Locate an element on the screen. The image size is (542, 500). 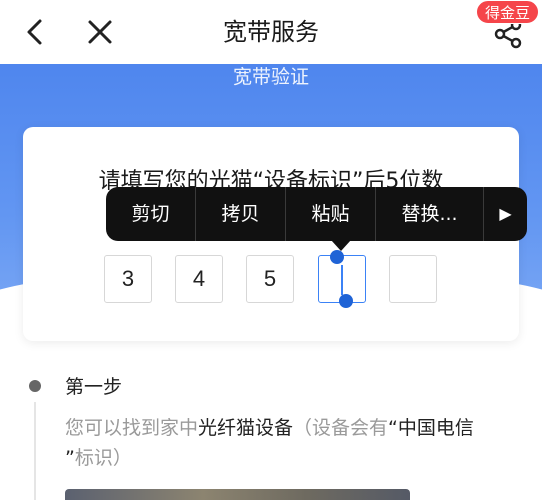
context-menu-pointer is located at coordinates (341, 245).